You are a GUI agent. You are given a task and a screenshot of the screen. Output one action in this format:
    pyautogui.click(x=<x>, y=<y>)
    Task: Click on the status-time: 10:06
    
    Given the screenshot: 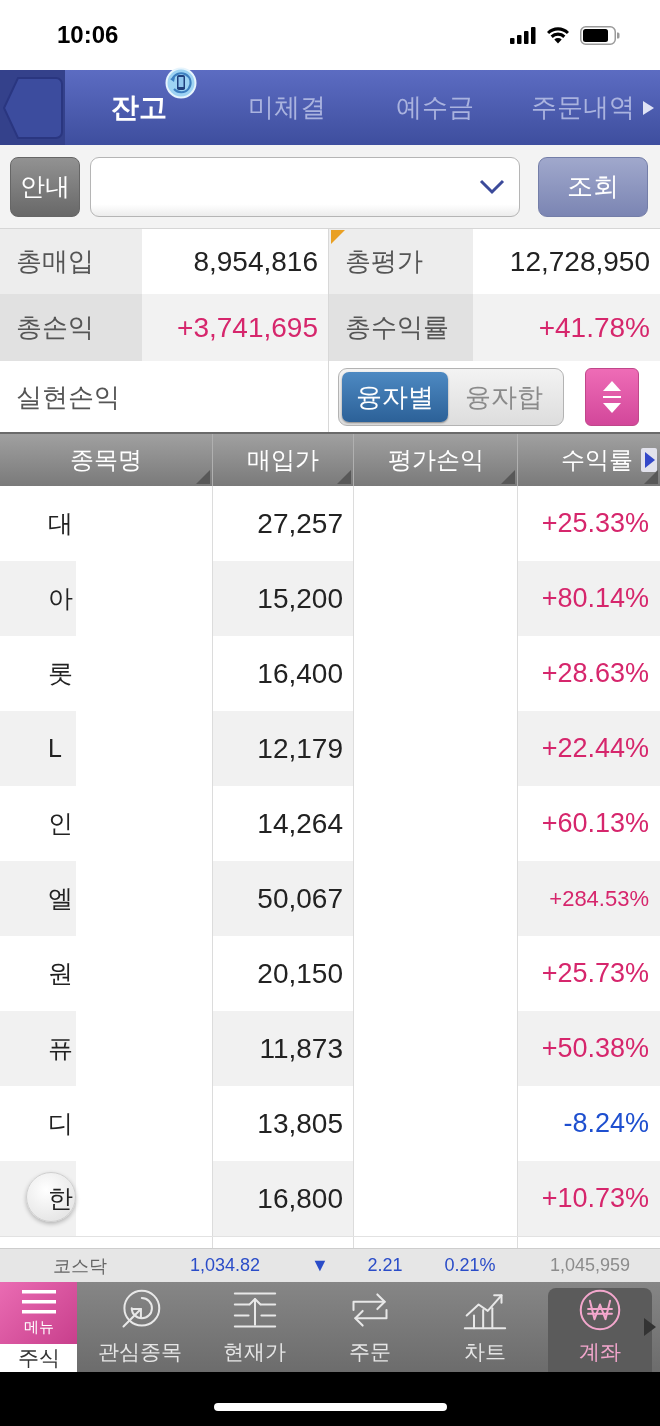 What is the action you would take?
    pyautogui.click(x=88, y=35)
    